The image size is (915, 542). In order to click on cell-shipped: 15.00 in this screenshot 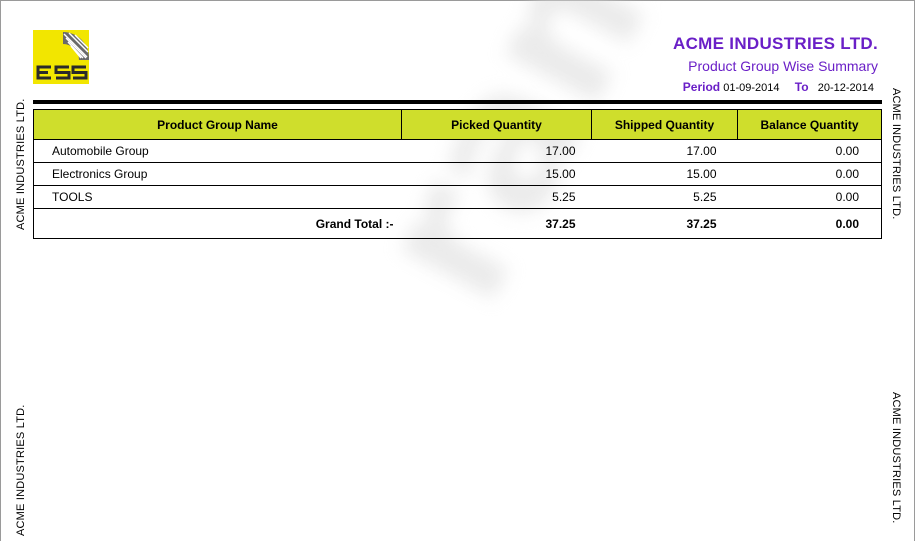, I will do `click(664, 174)`.